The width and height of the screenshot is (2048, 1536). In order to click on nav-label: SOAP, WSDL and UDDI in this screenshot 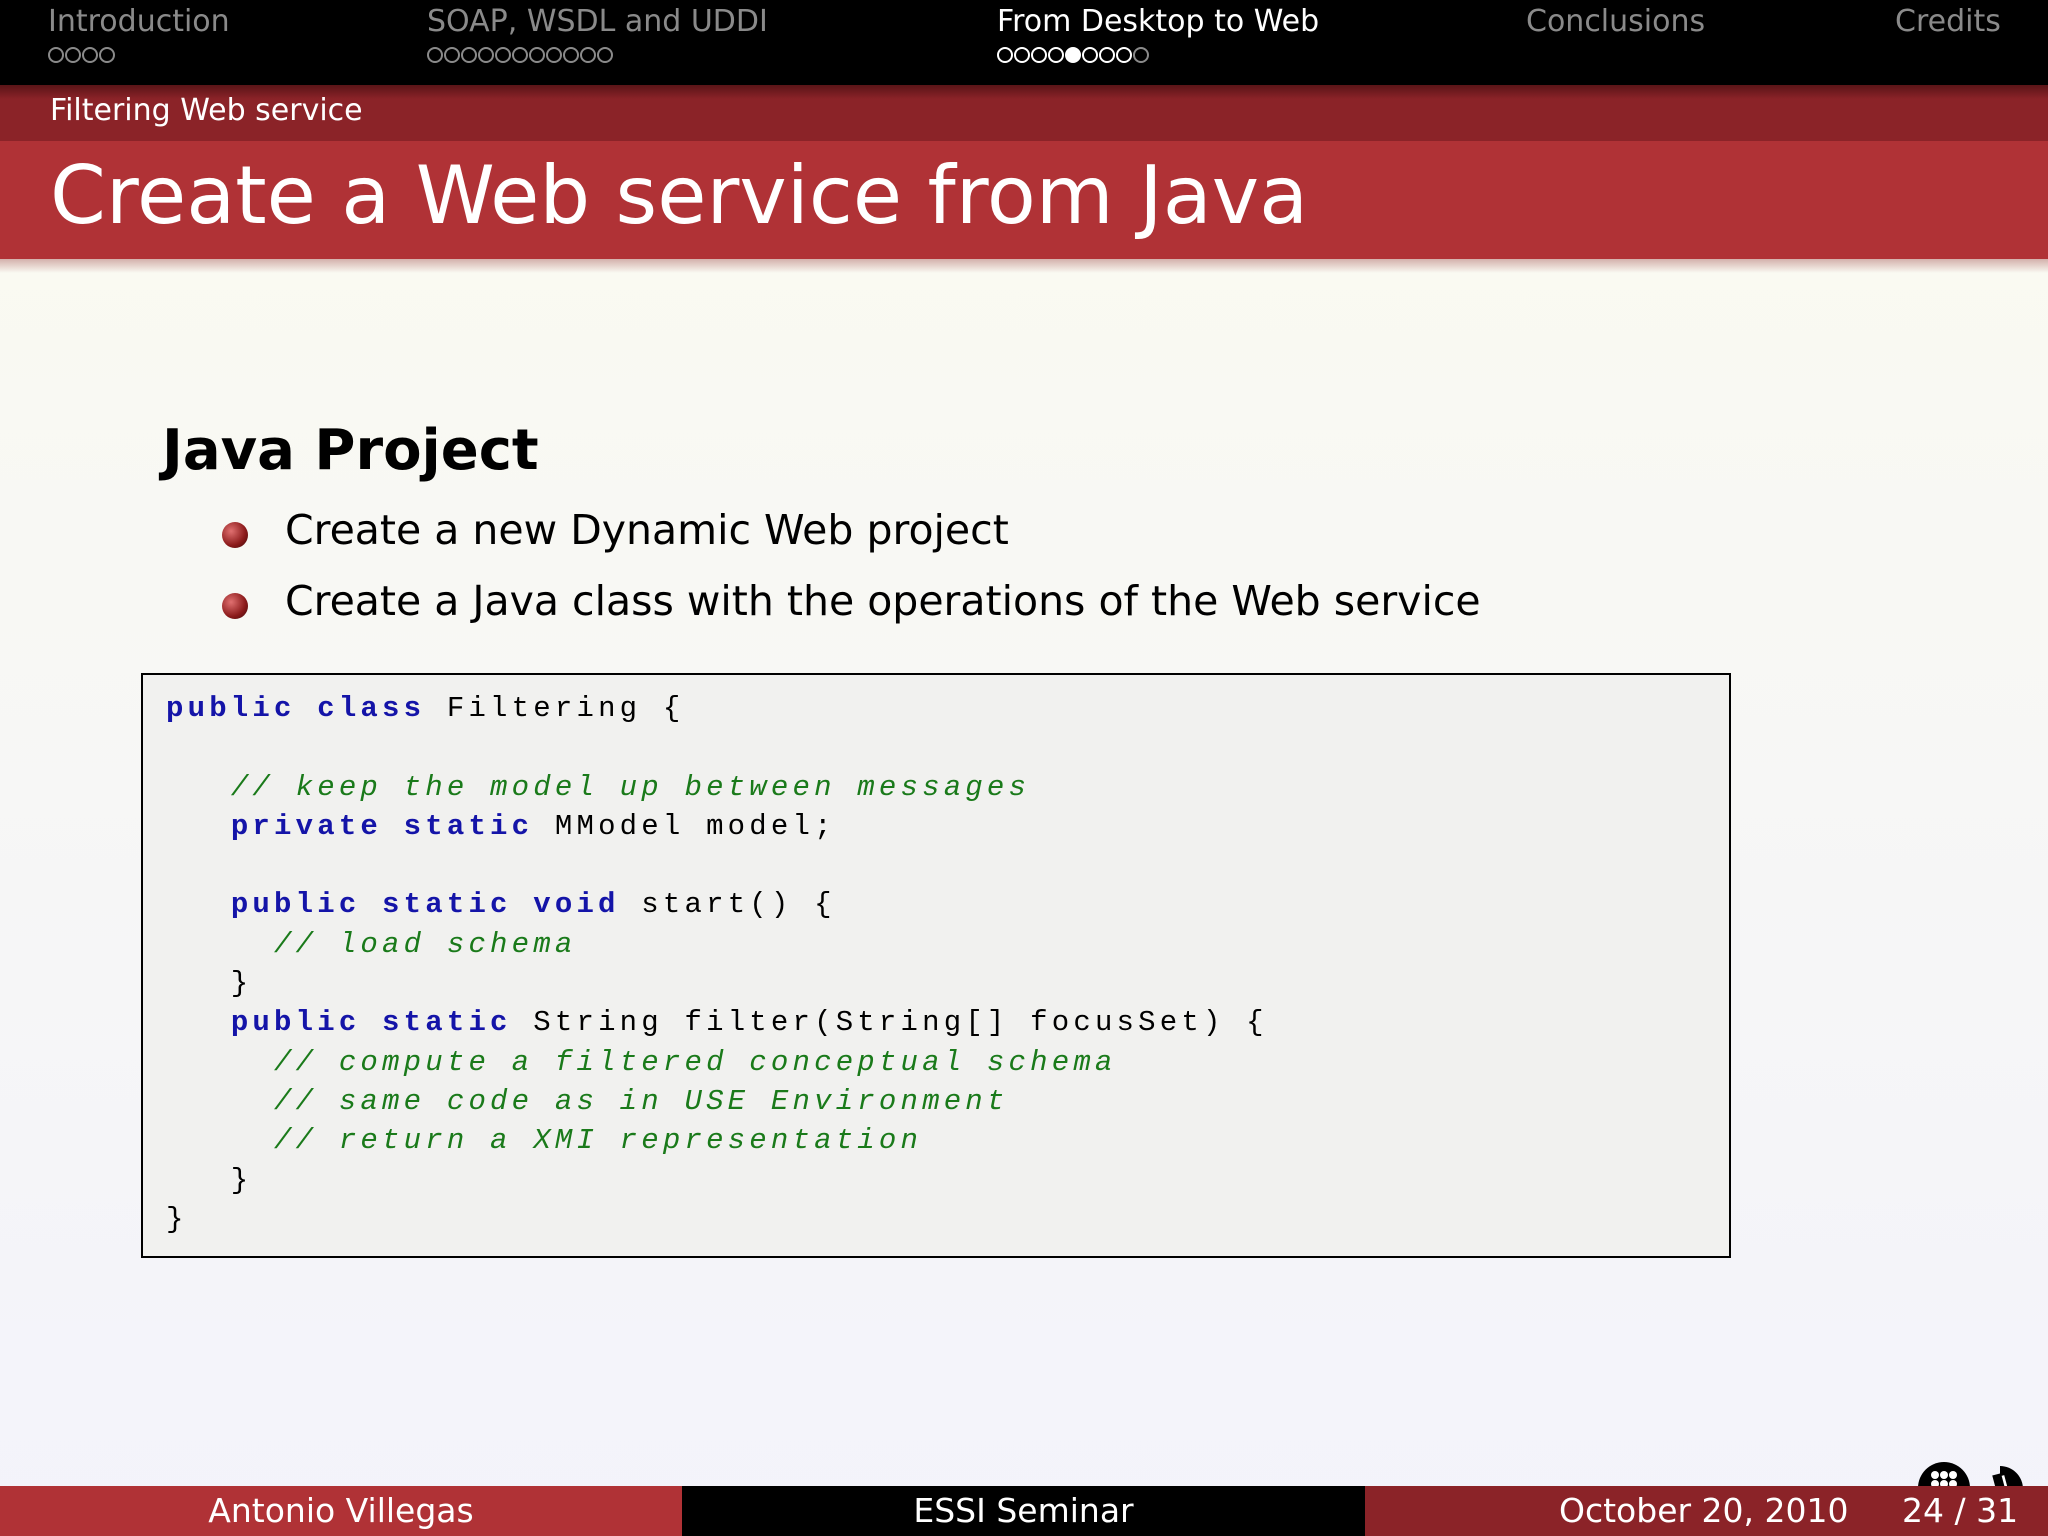, I will do `click(597, 21)`.